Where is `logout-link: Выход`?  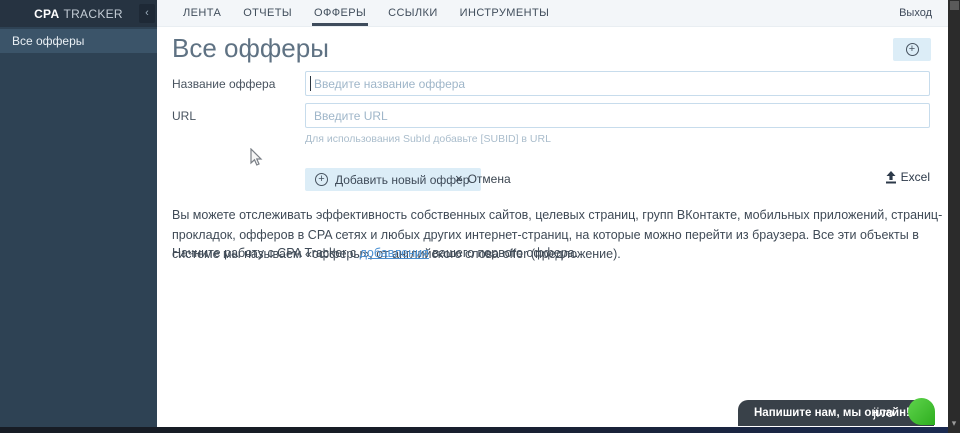 logout-link: Выход is located at coordinates (915, 13).